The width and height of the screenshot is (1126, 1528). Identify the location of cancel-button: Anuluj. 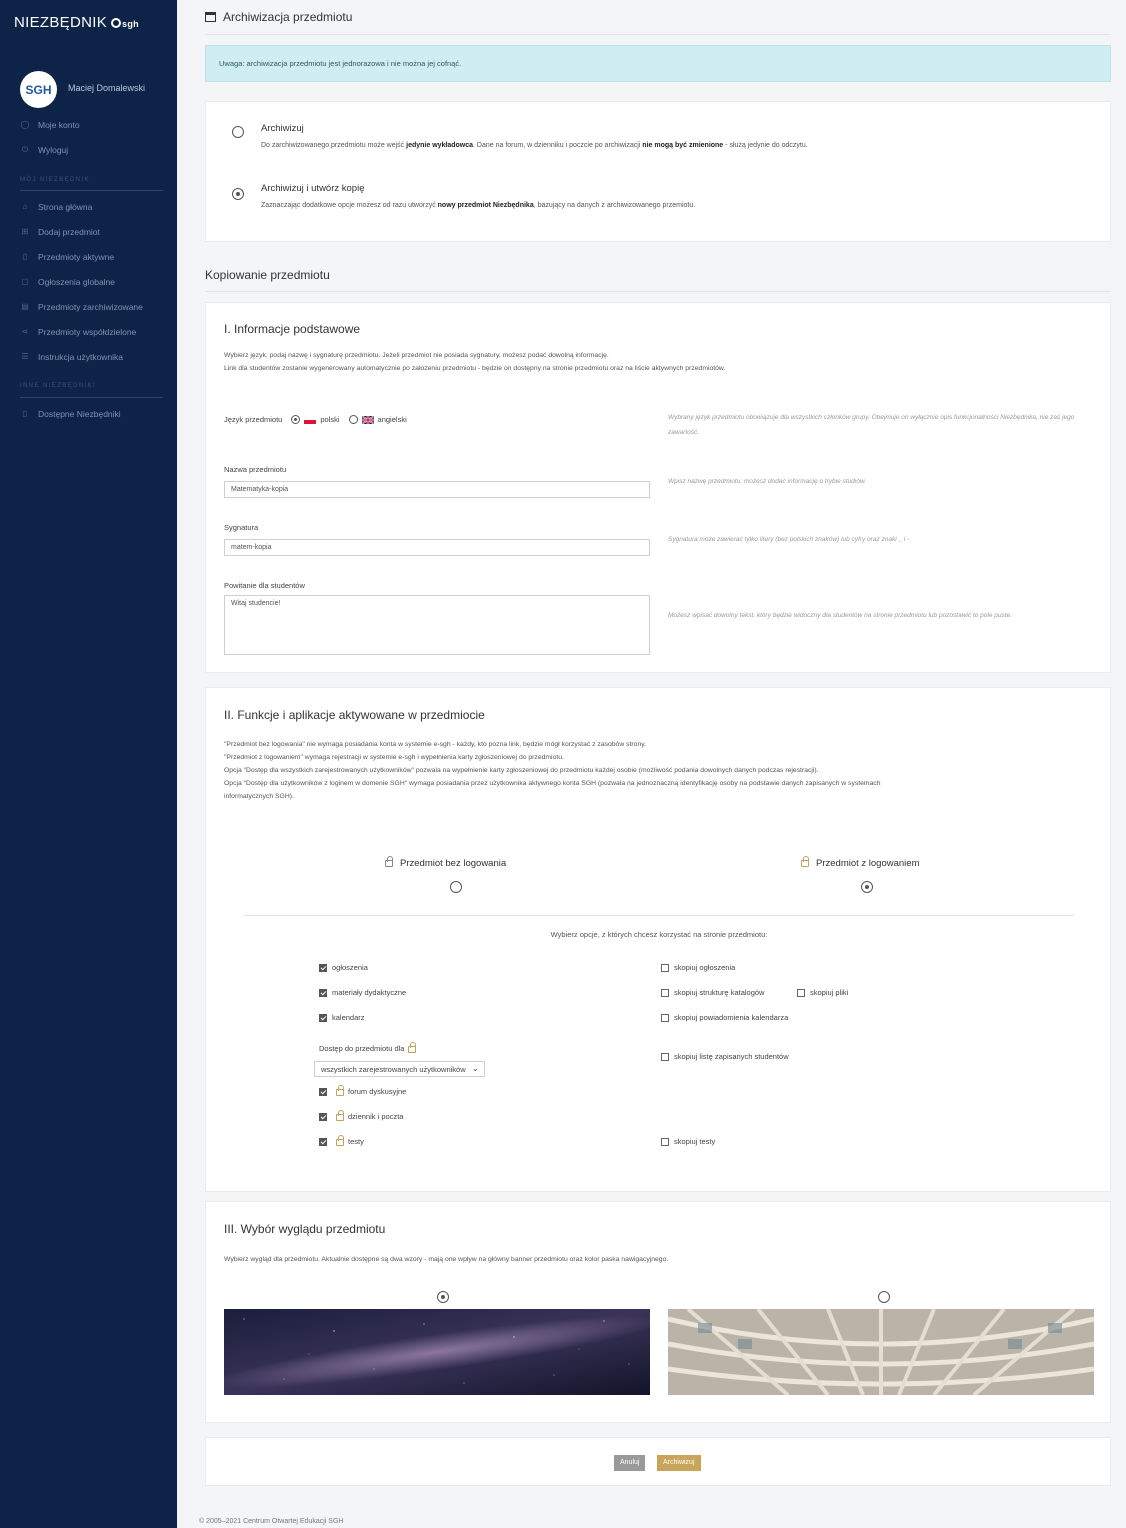
(630, 1463).